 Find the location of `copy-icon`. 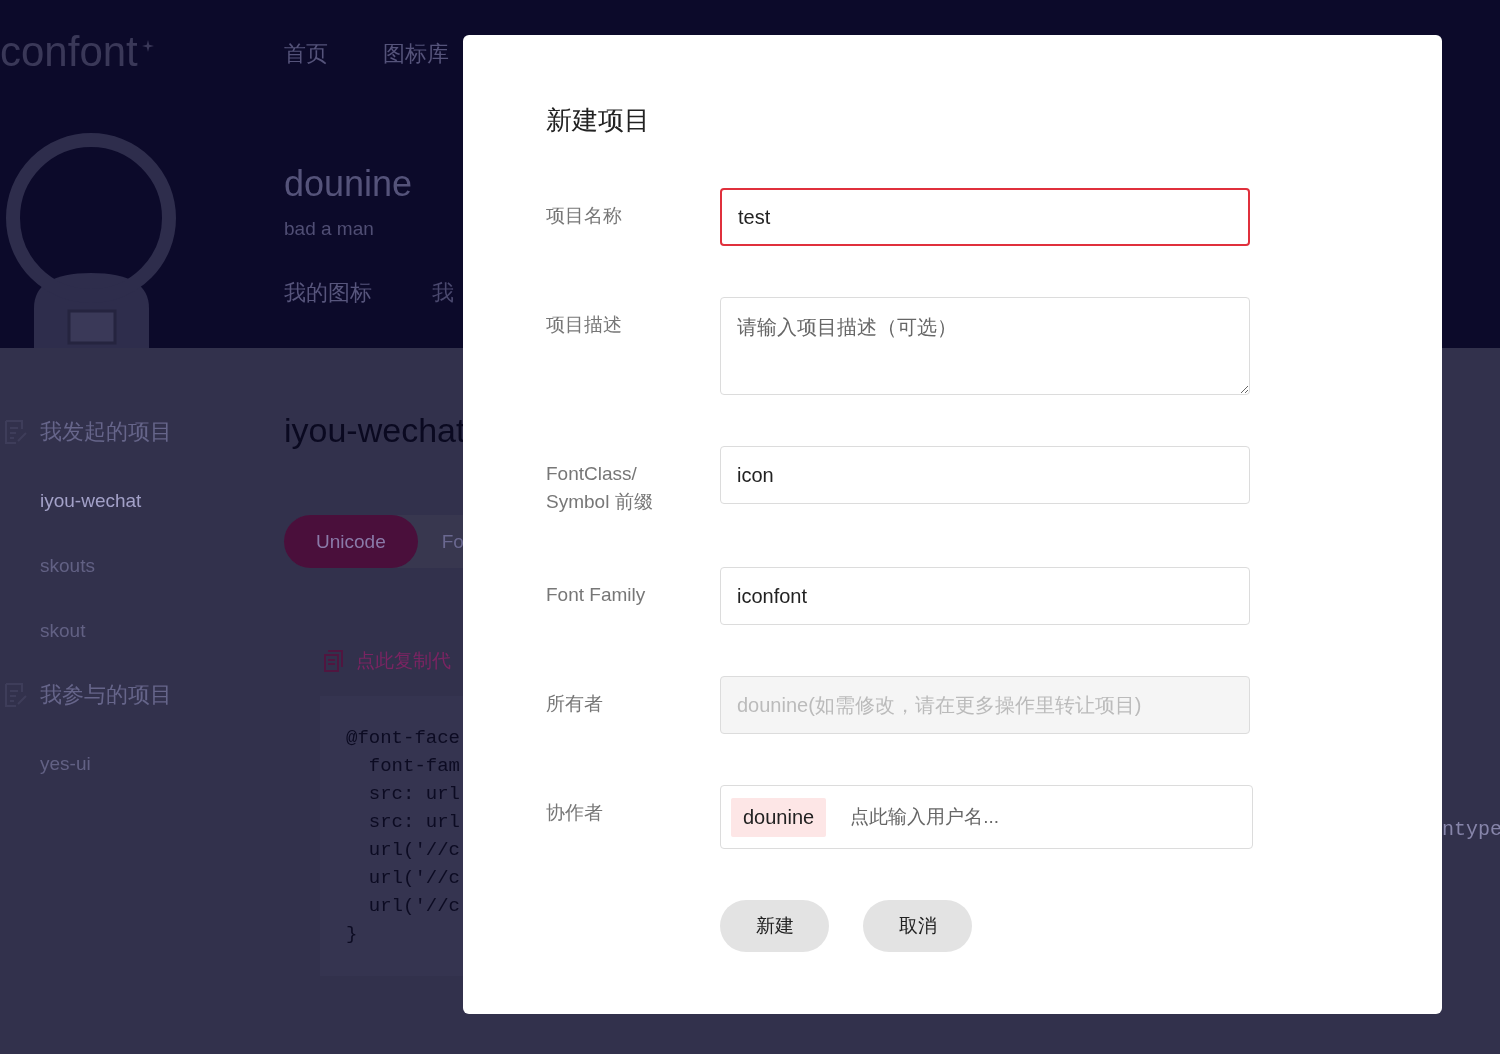

copy-icon is located at coordinates (334, 661).